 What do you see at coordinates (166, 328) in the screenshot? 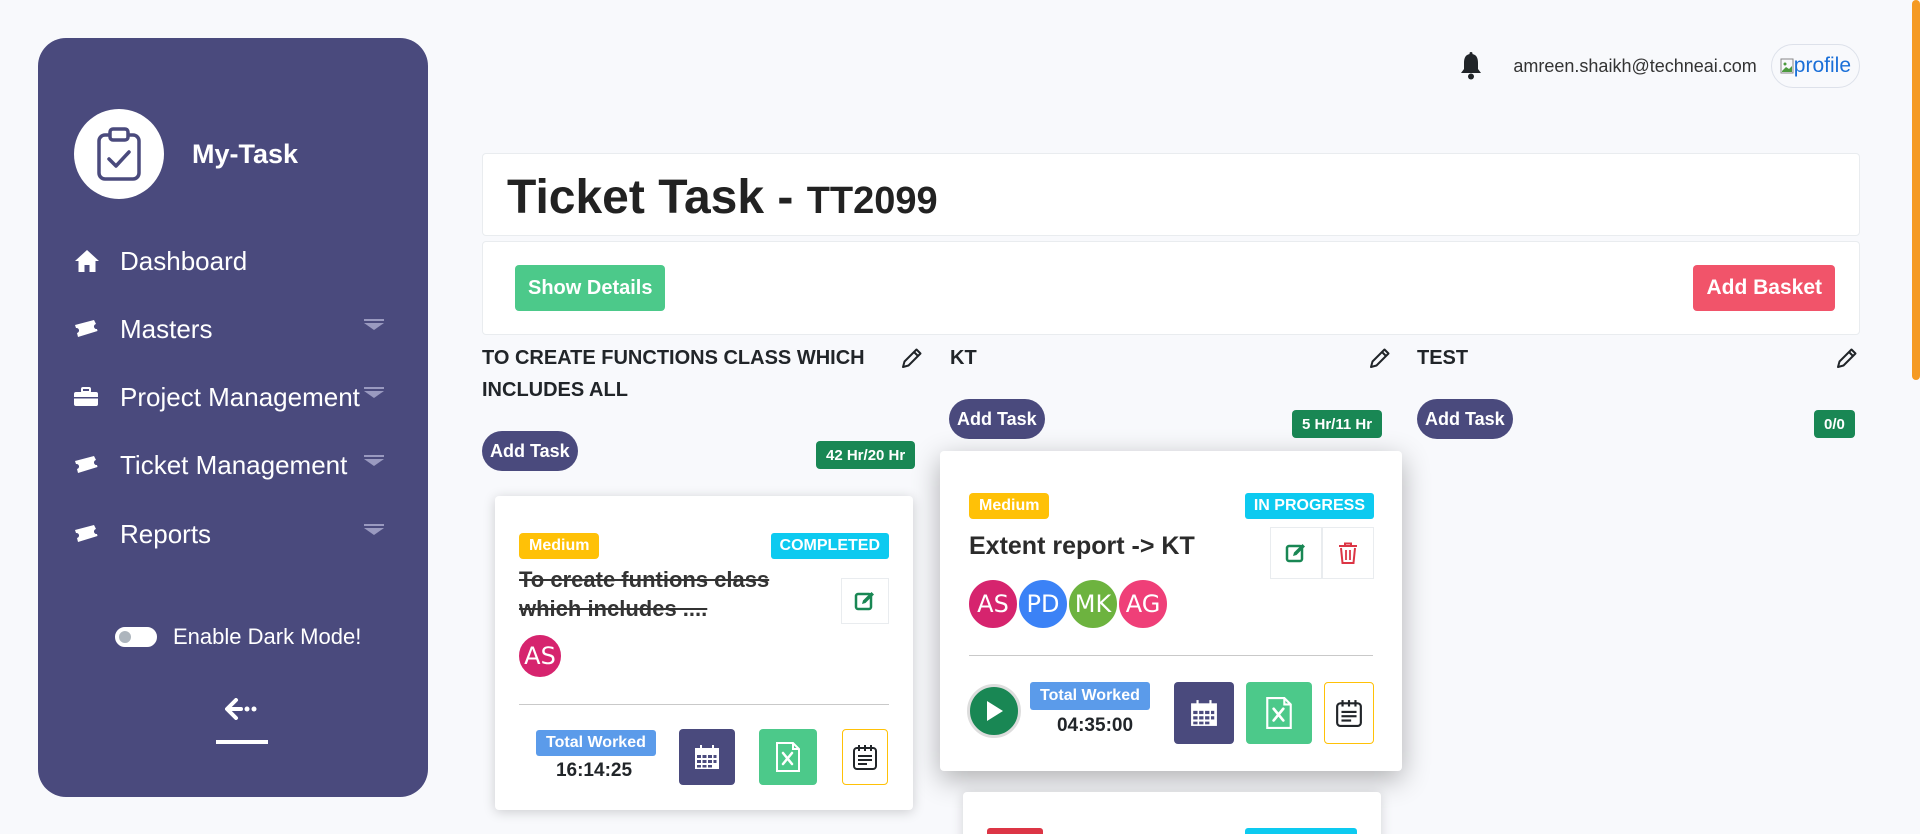
I see `sidebar-item-label: Masters` at bounding box center [166, 328].